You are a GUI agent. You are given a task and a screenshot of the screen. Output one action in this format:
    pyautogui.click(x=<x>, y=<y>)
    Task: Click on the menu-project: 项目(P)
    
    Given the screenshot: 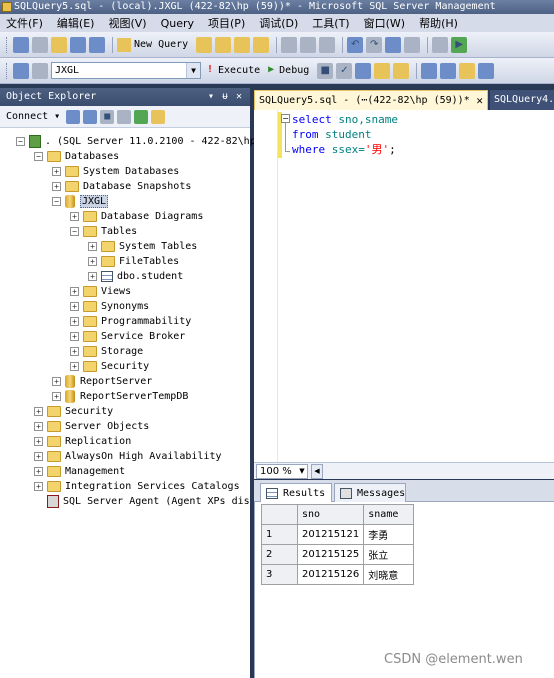 What is the action you would take?
    pyautogui.click(x=226, y=23)
    